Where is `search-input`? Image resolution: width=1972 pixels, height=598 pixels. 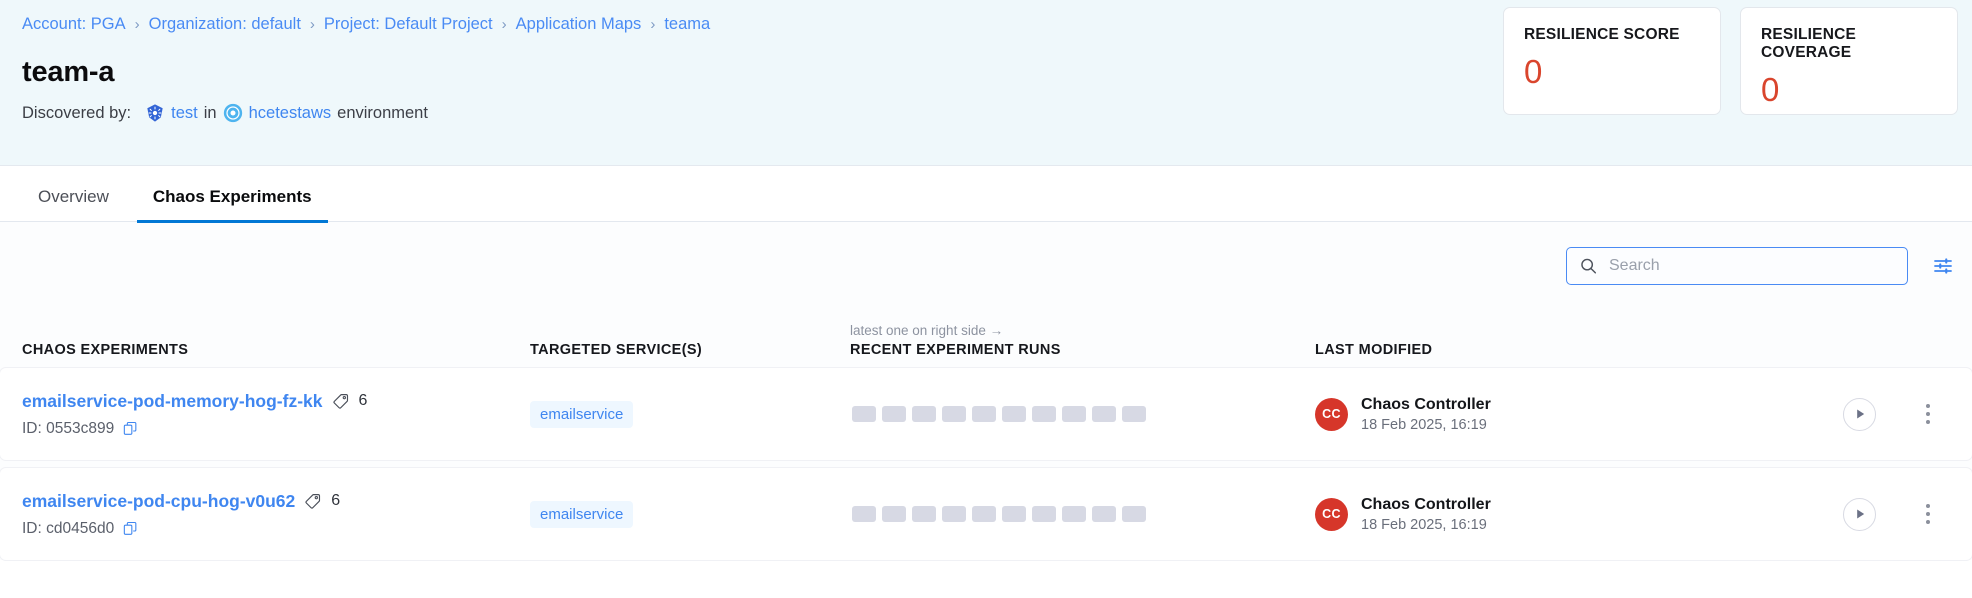
search-input is located at coordinates (1737, 266).